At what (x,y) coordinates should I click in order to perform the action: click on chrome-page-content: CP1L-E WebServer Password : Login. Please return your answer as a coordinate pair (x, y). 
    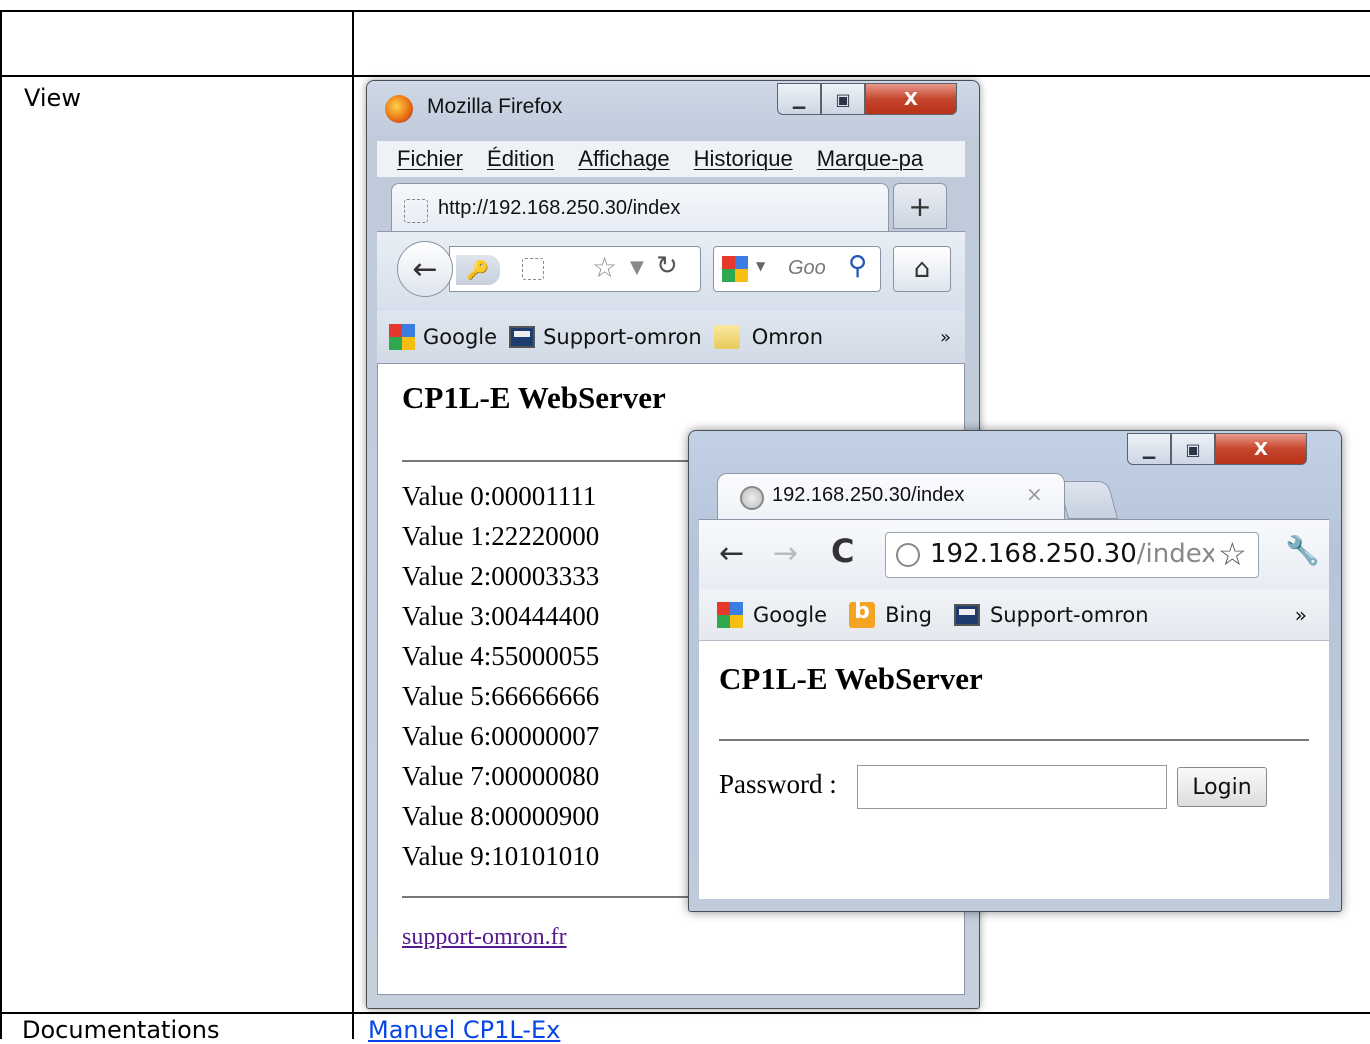
    Looking at the image, I should click on (1014, 770).